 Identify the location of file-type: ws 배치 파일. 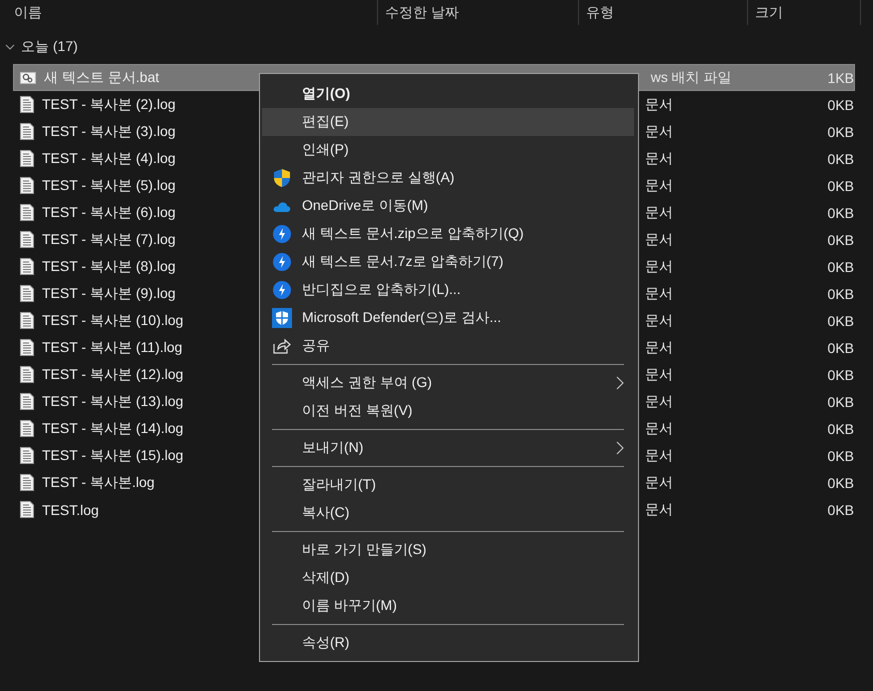
(691, 77).